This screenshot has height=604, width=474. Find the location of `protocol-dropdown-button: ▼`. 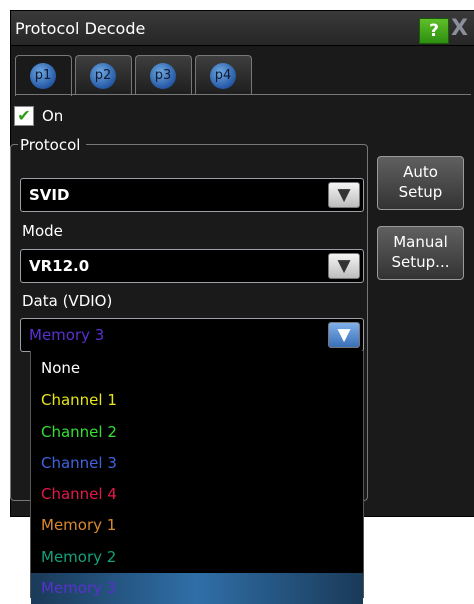

protocol-dropdown-button: ▼ is located at coordinates (344, 195).